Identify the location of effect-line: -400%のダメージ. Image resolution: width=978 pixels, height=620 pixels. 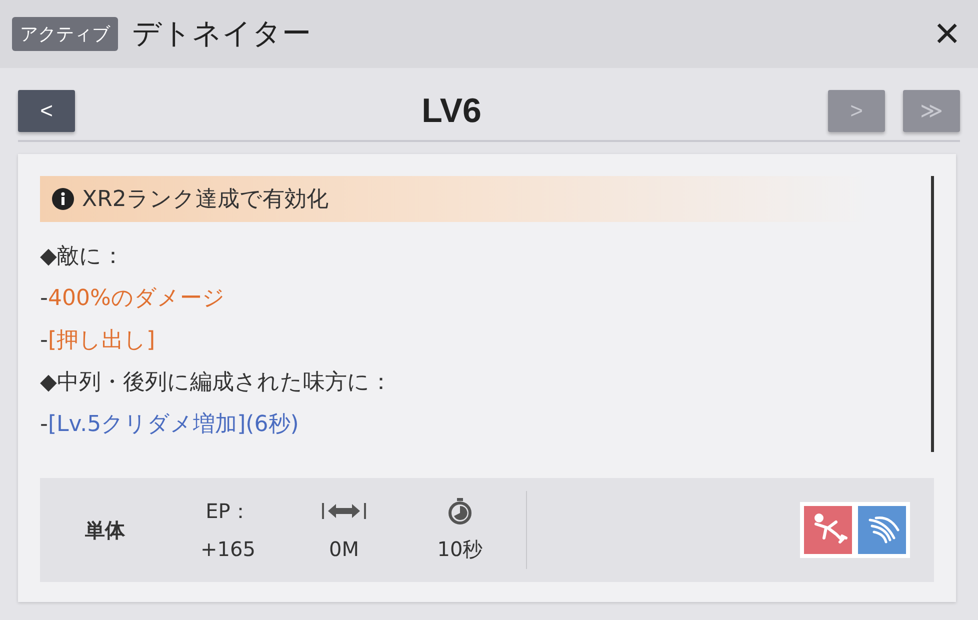
(133, 299).